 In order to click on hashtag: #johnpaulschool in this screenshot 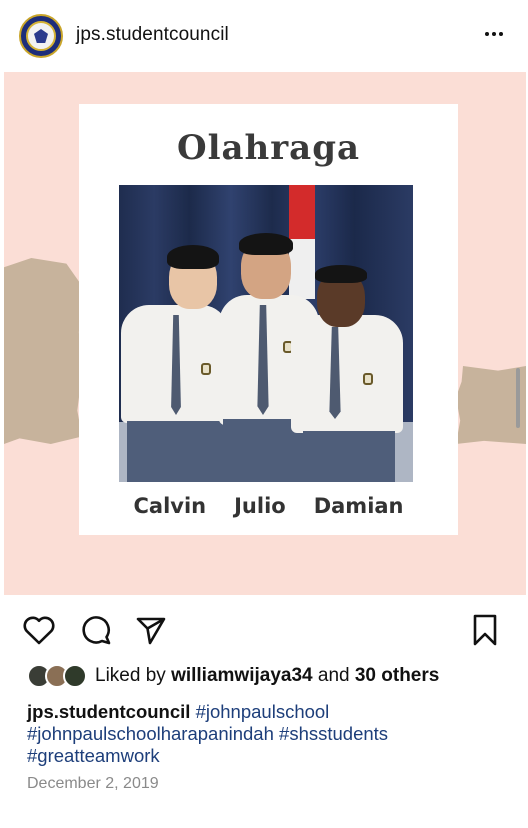, I will do `click(263, 711)`.